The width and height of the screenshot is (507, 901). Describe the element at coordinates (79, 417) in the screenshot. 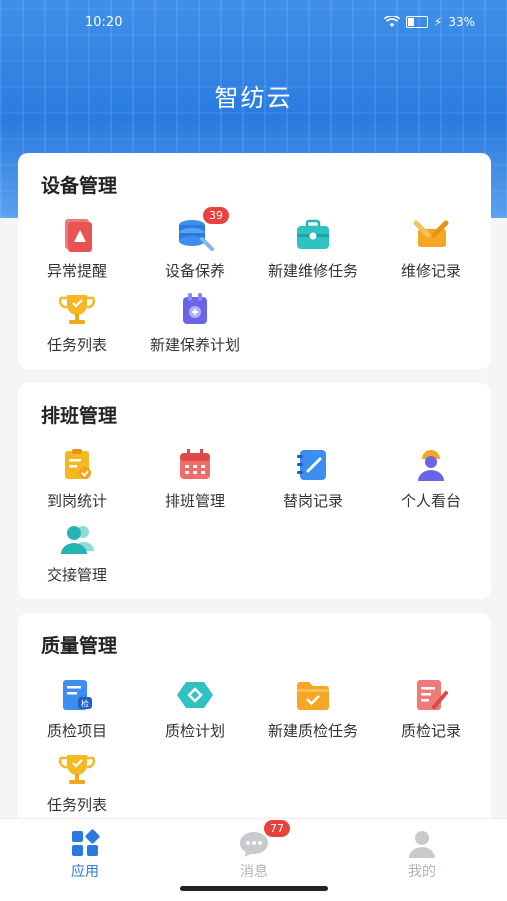

I see `section-title: 排班管理` at that location.